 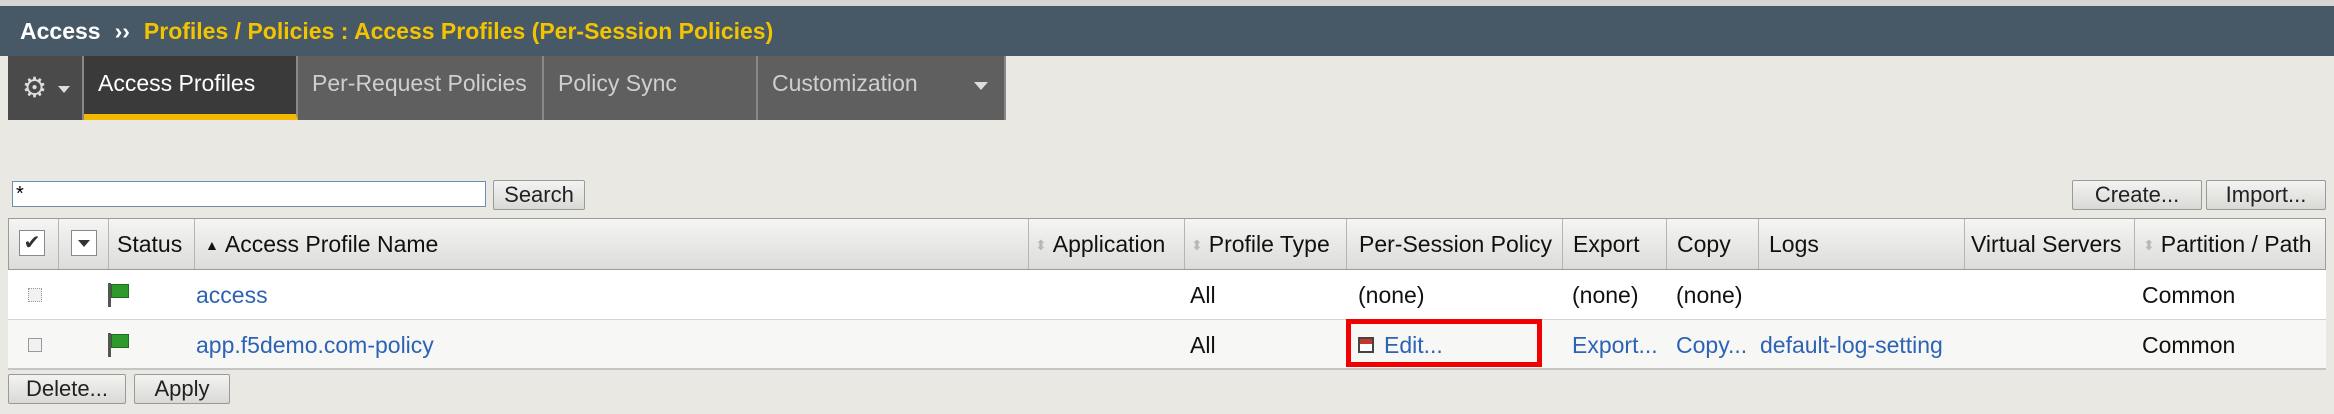 What do you see at coordinates (845, 83) in the screenshot?
I see `tab-customization-label: Customization` at bounding box center [845, 83].